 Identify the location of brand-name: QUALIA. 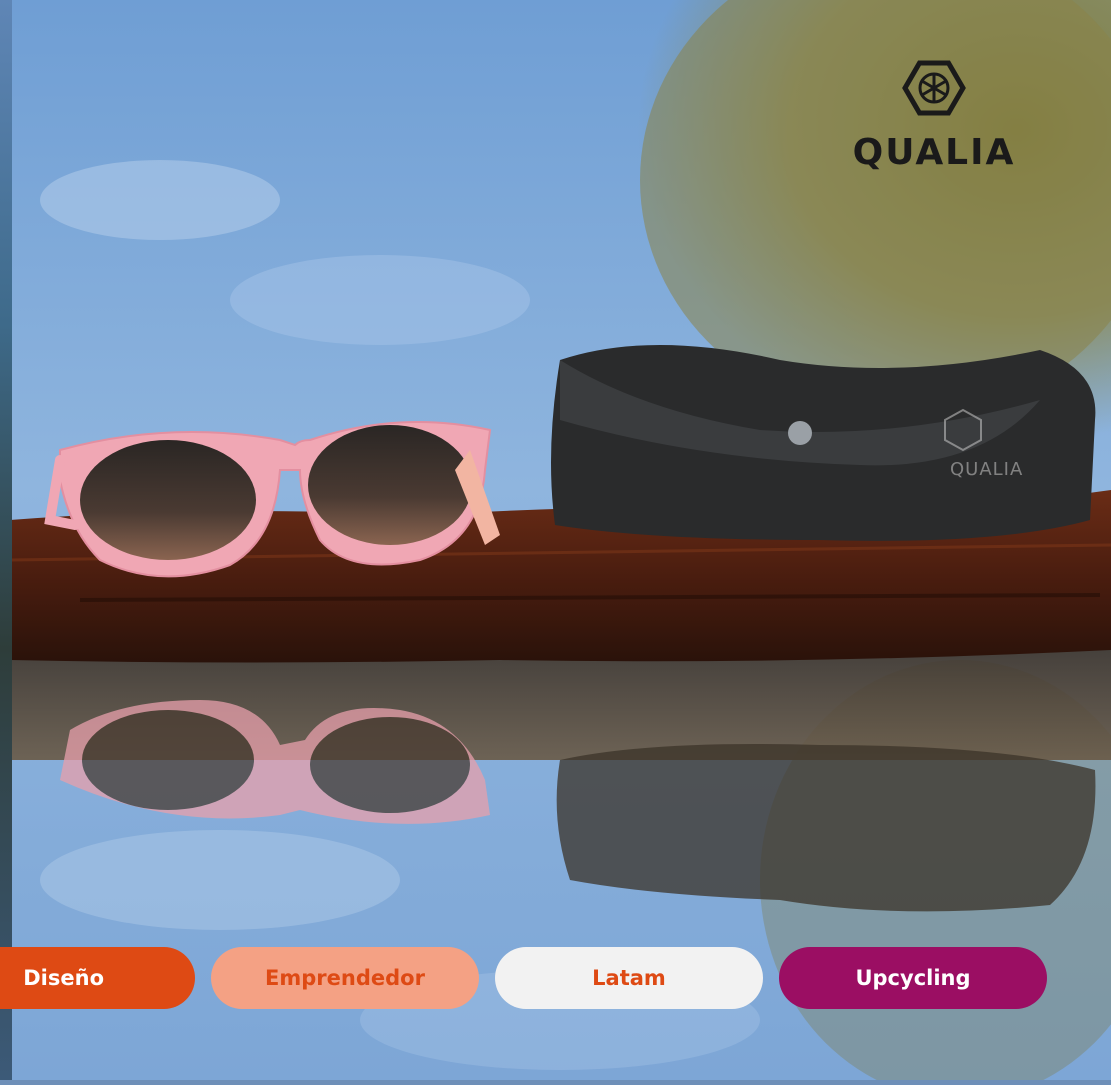
(934, 152).